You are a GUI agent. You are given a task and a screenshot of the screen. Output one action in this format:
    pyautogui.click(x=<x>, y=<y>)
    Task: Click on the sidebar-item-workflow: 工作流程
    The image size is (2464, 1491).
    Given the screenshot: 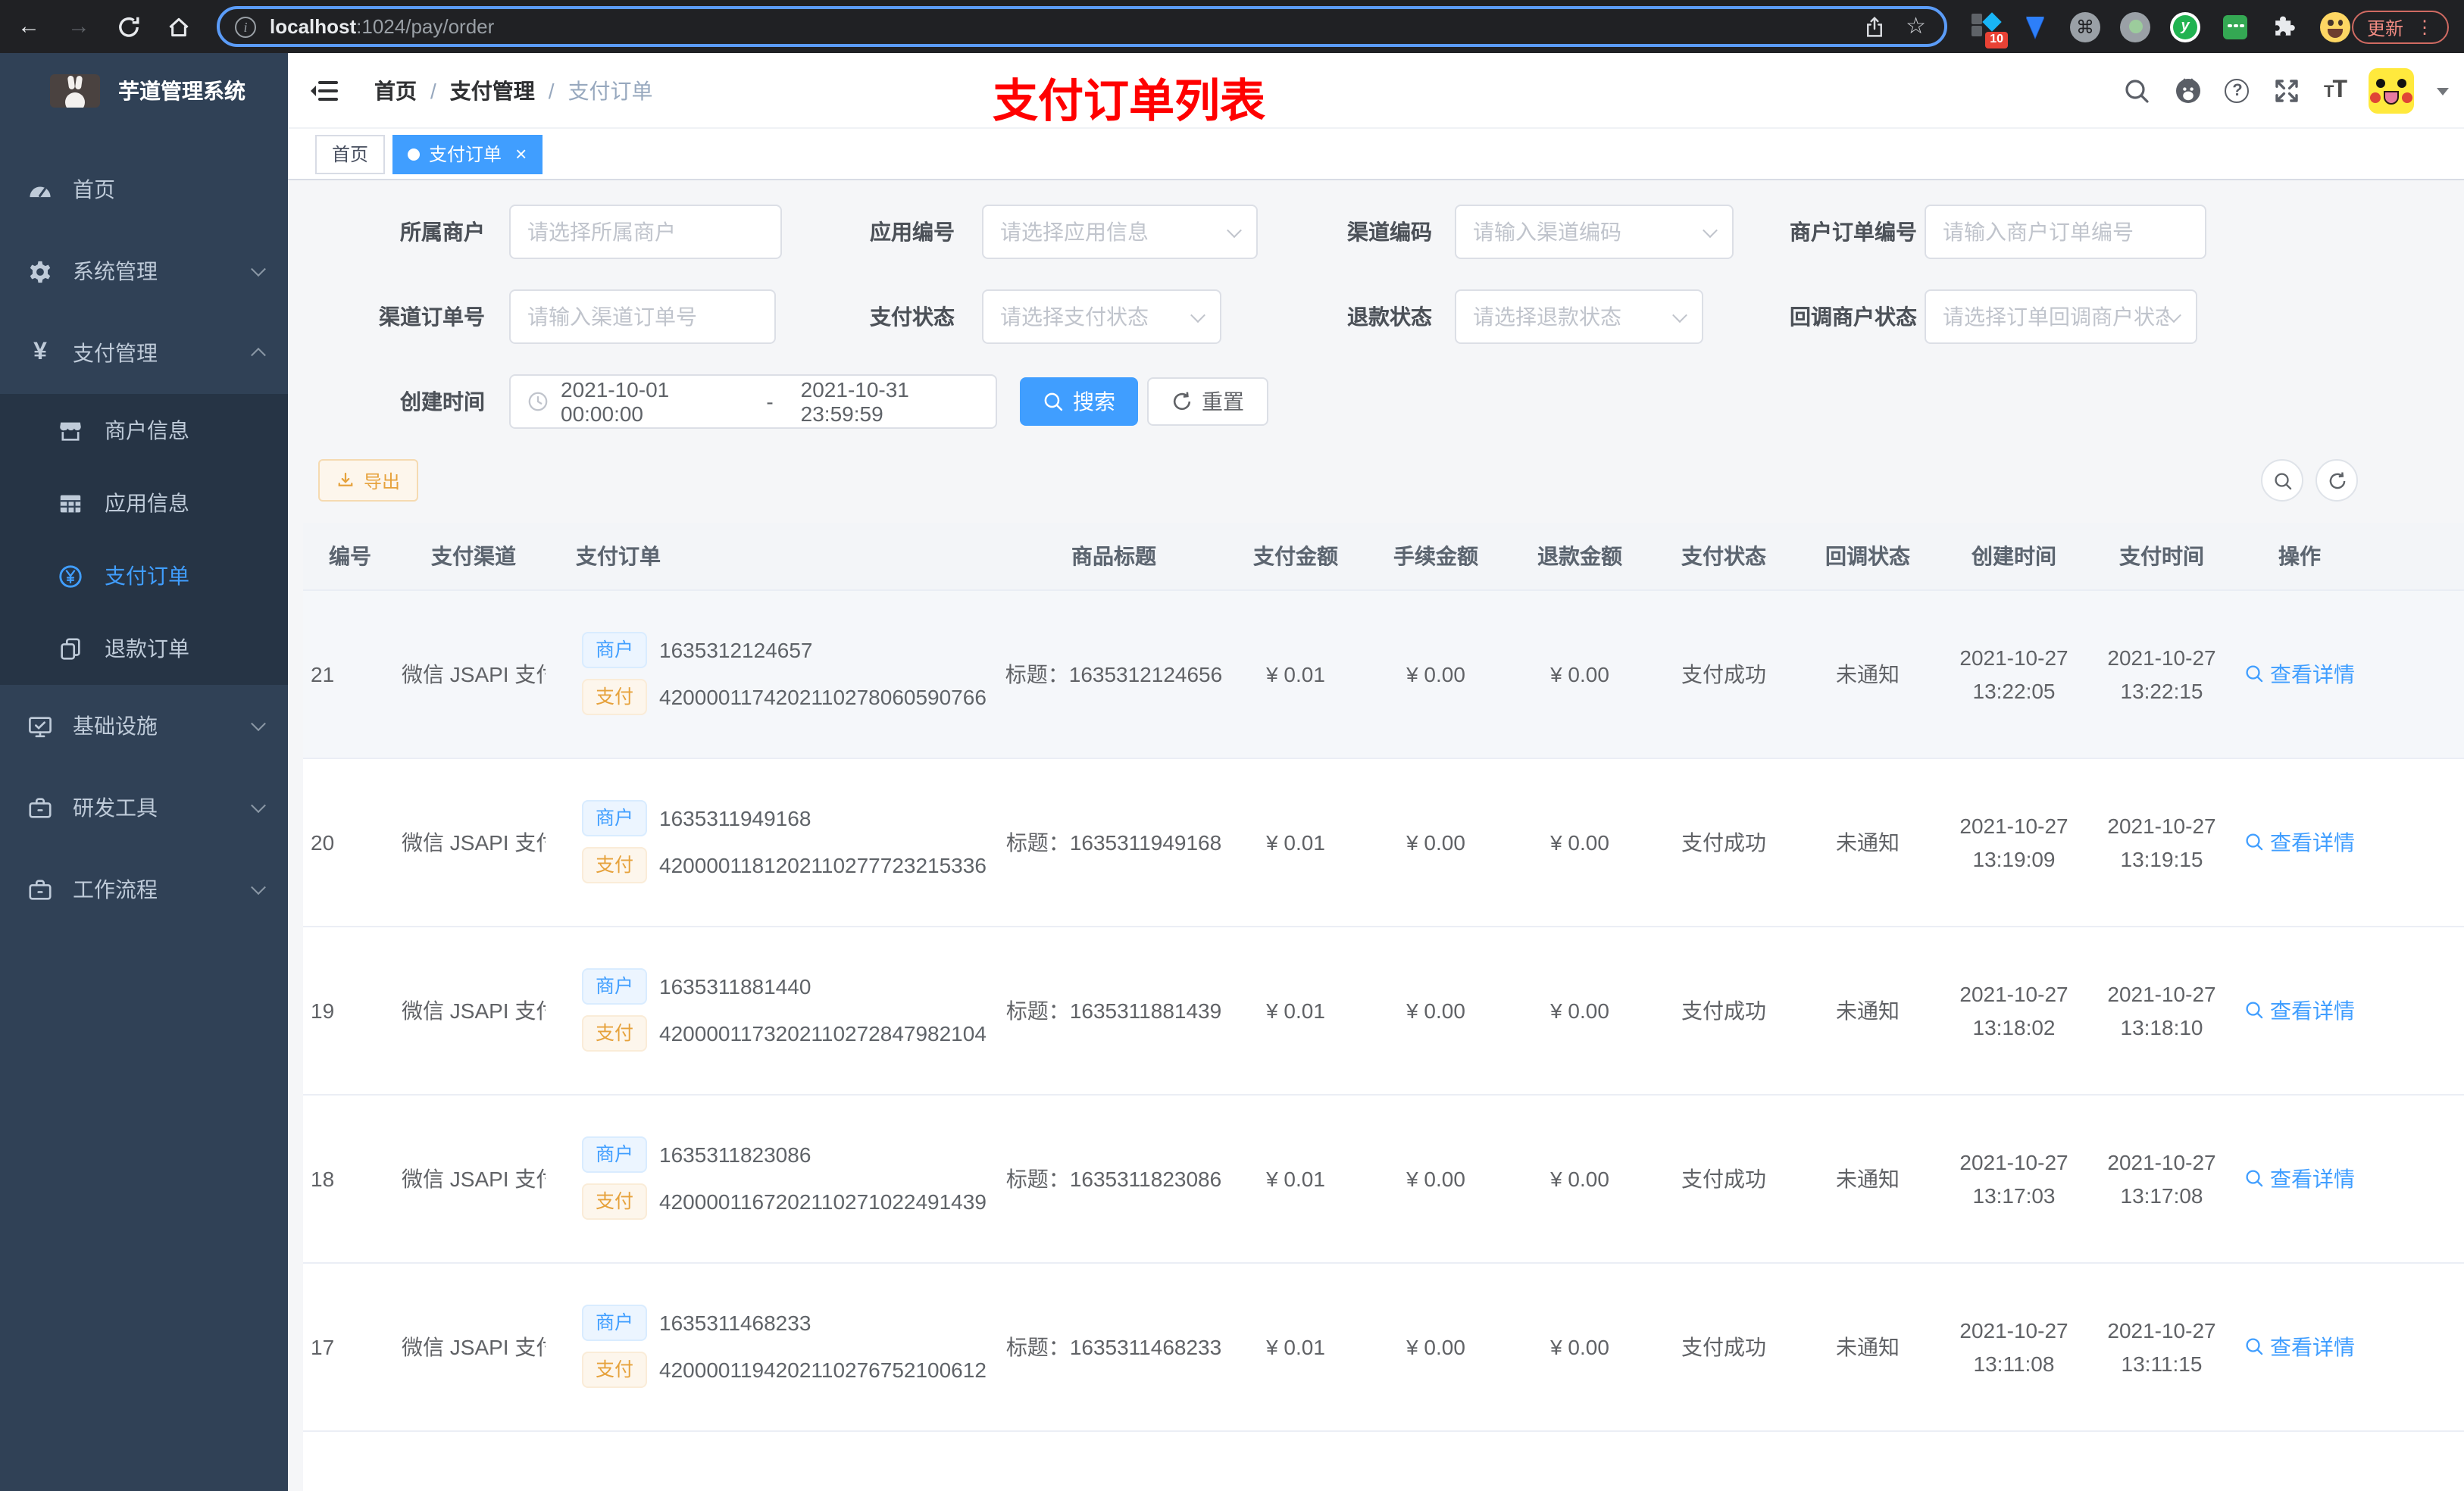 What is the action you would take?
    pyautogui.click(x=144, y=889)
    